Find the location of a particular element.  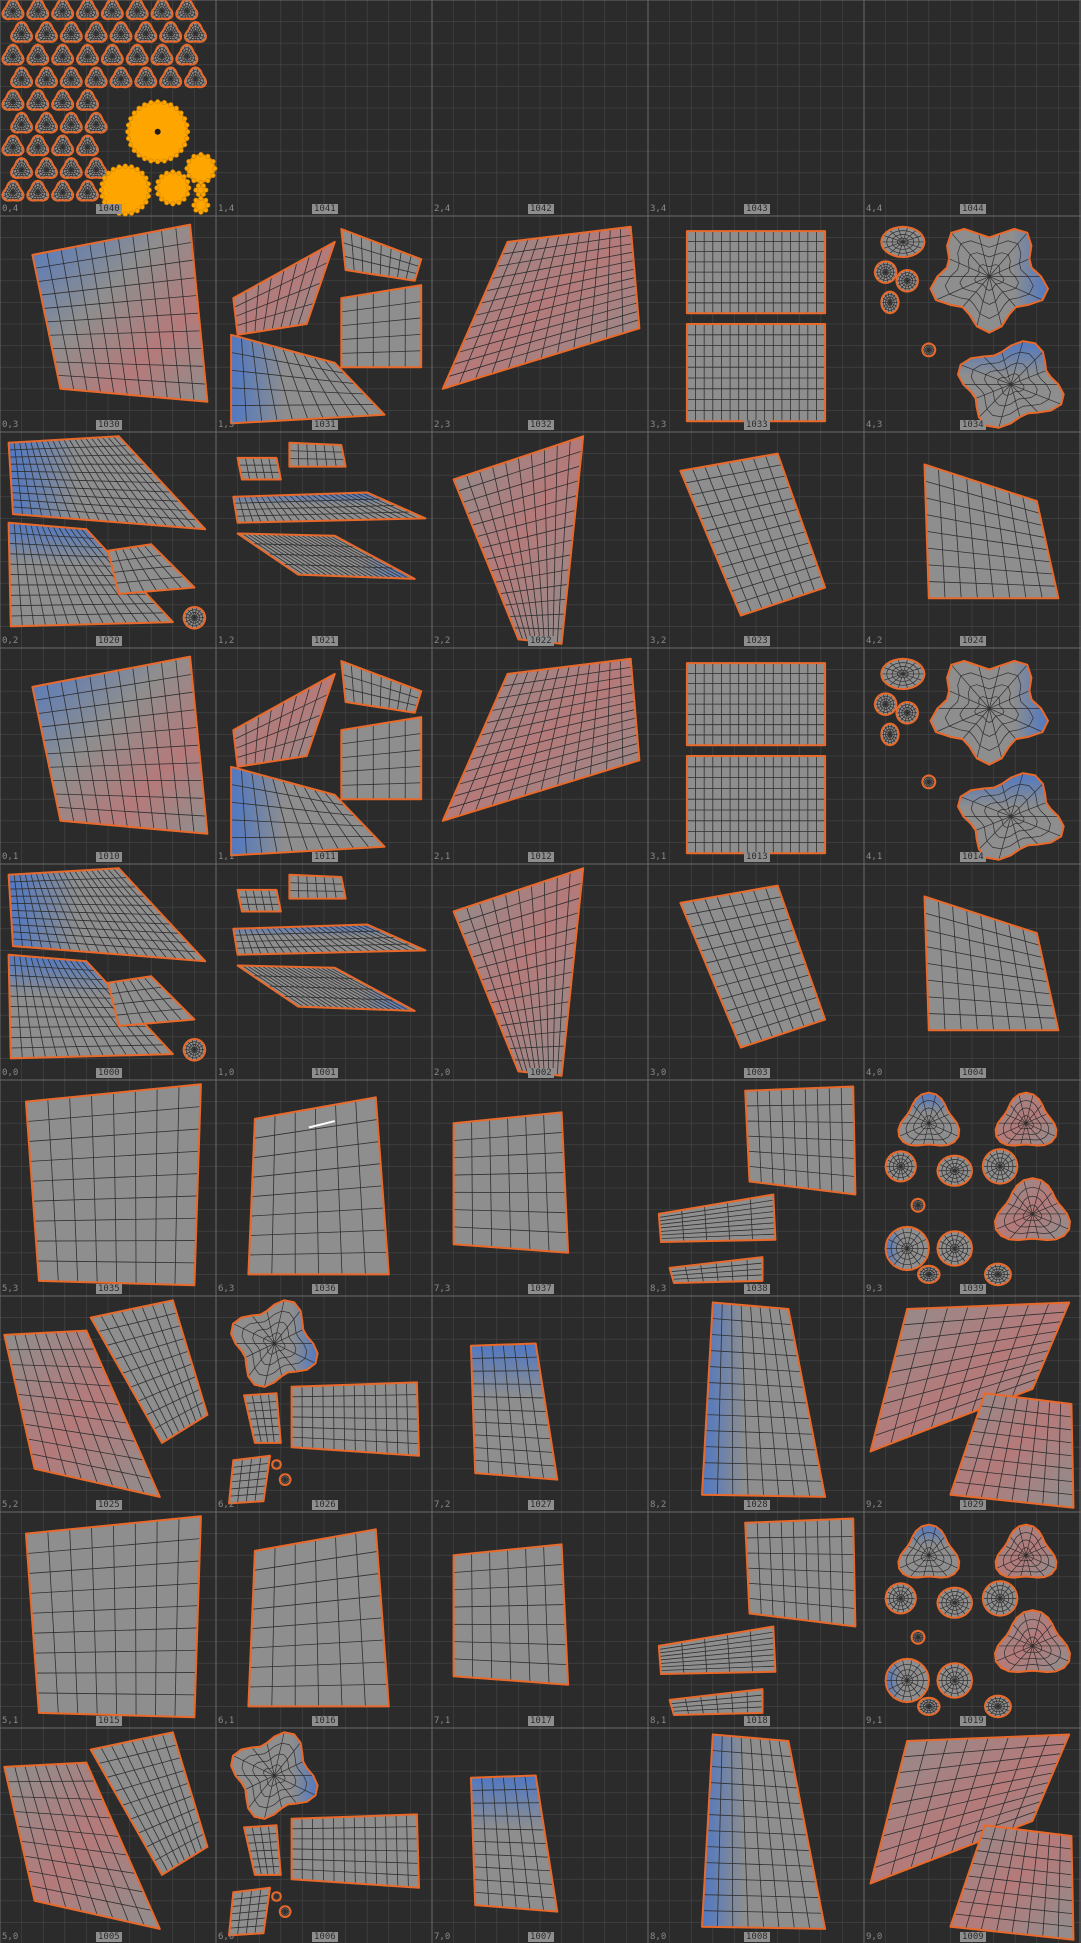

tile-coord-label: 4,1 is located at coordinates (874, 857).